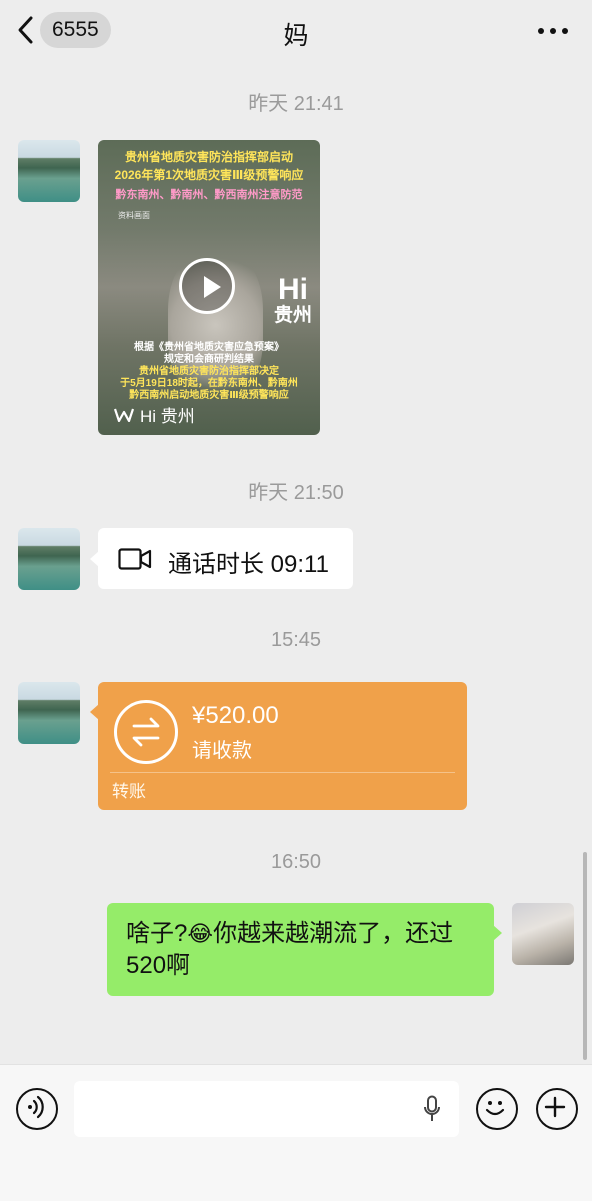 The width and height of the screenshot is (592, 1201). Describe the element at coordinates (146, 732) in the screenshot. I see `transfer-arrows-icon` at that location.